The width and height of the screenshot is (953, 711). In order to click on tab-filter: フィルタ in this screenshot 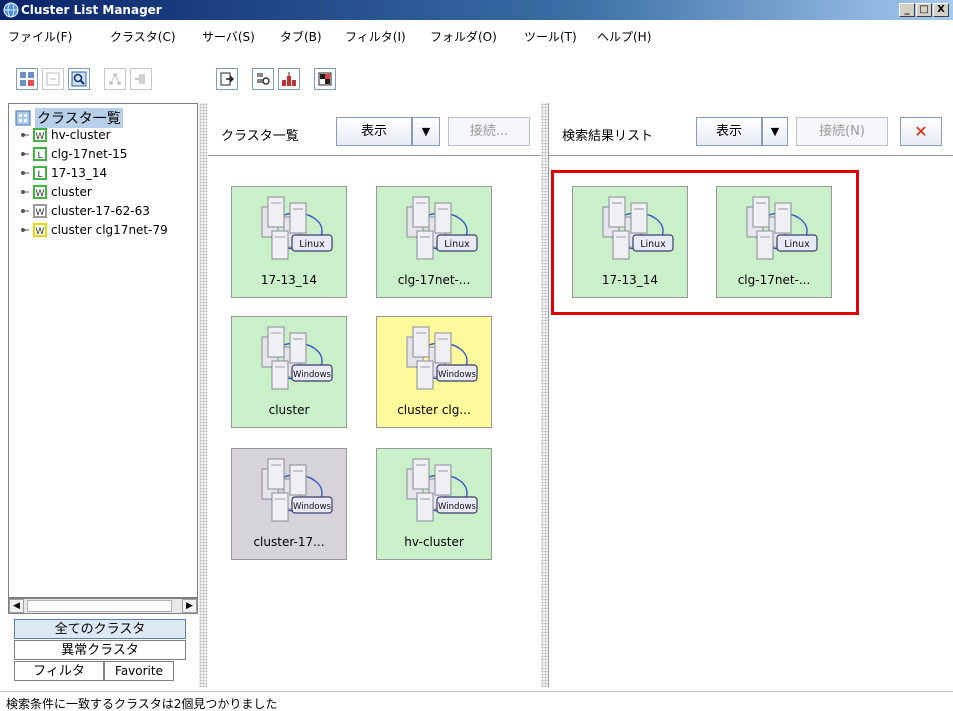, I will do `click(59, 671)`.